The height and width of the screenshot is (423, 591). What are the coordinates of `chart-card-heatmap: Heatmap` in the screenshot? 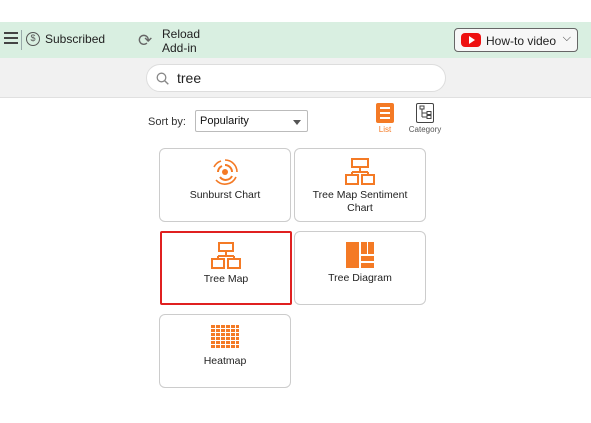 It's located at (225, 351).